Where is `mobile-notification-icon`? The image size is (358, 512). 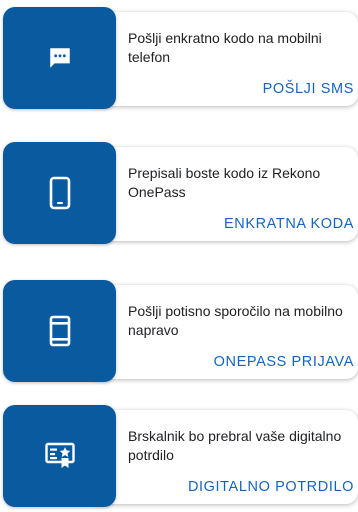 mobile-notification-icon is located at coordinates (60, 331).